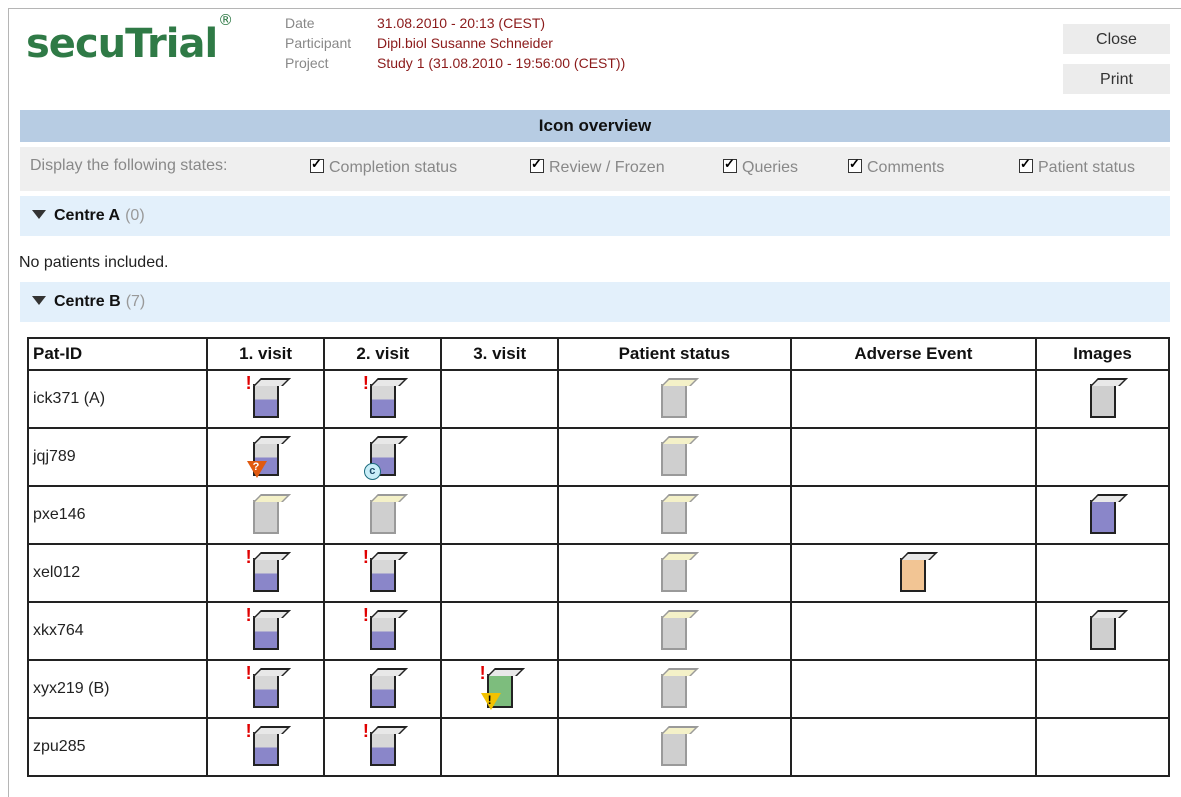 This screenshot has width=1181, height=797. I want to click on centre-b-header: Centre B (7), so click(595, 302).